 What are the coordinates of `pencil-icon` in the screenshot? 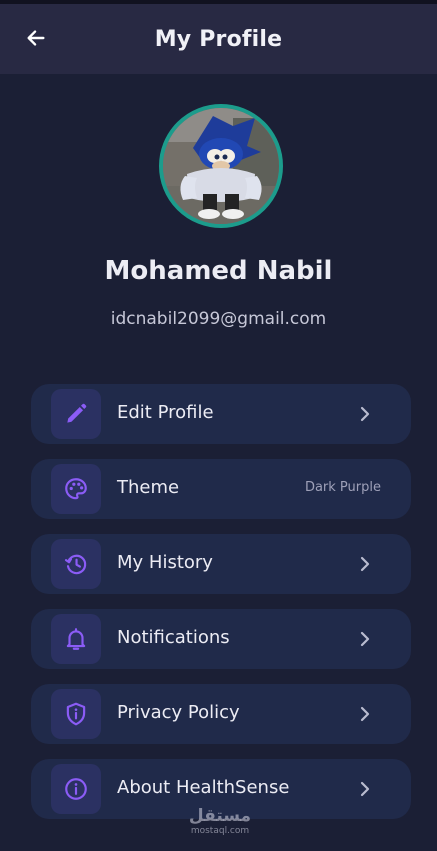 It's located at (76, 414).